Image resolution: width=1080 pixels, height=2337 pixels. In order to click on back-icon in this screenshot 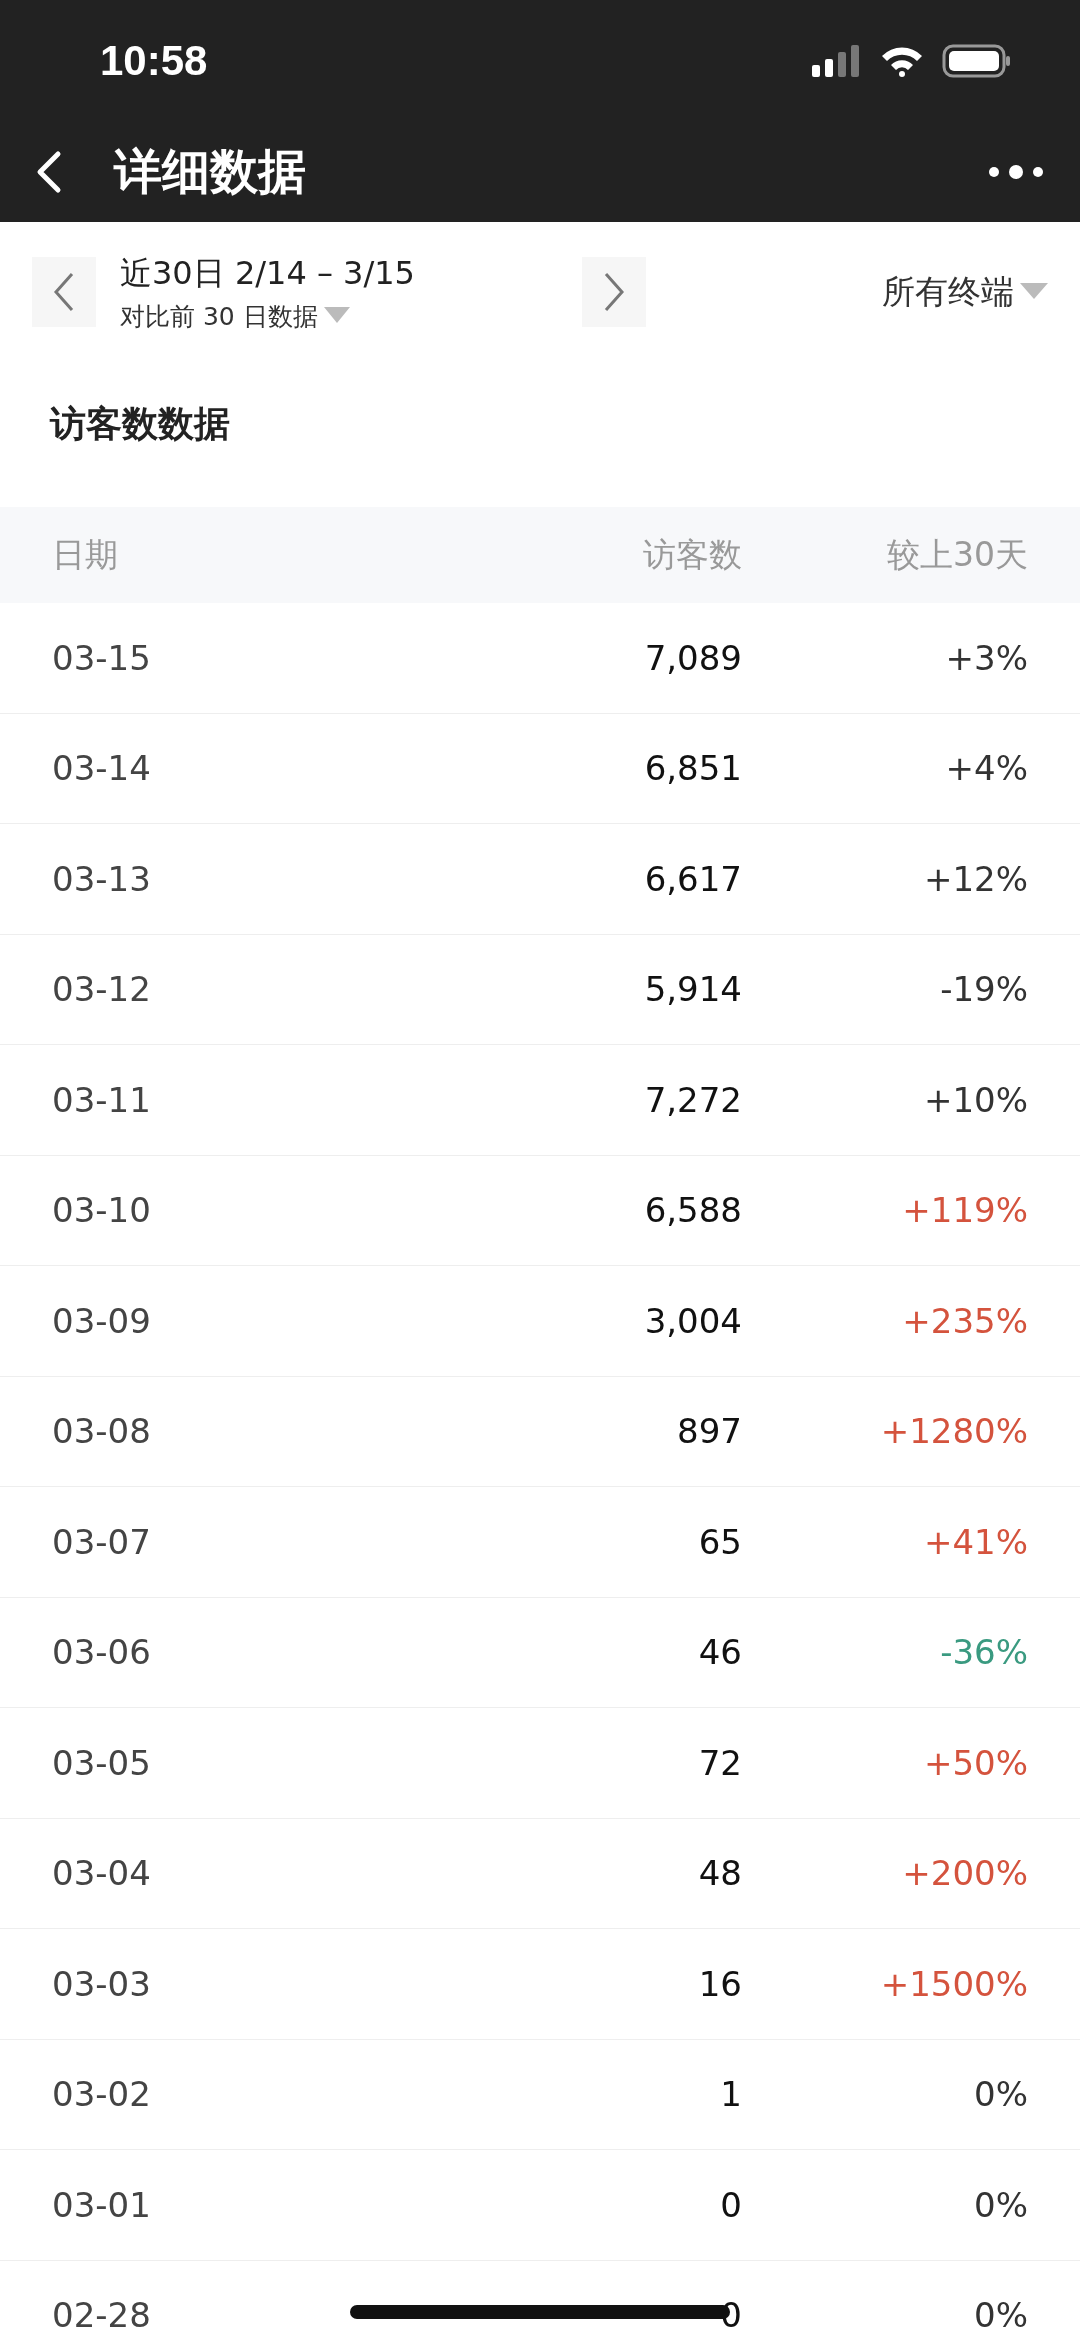, I will do `click(49, 172)`.